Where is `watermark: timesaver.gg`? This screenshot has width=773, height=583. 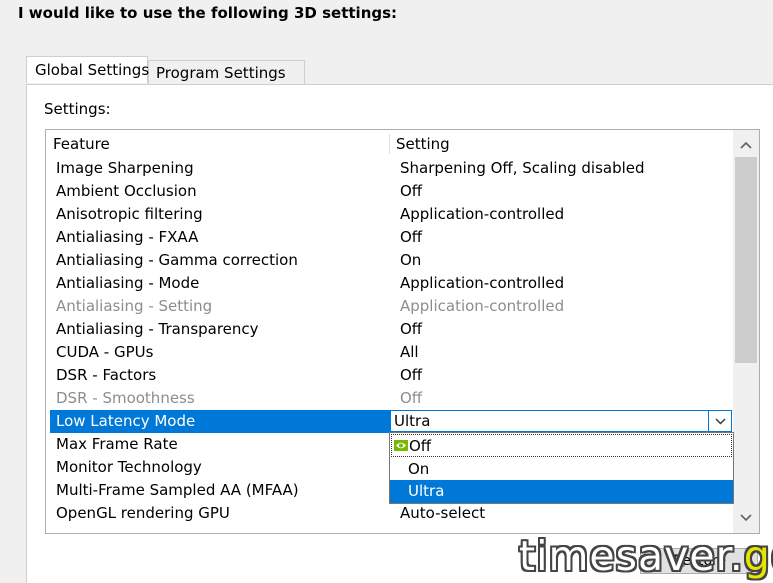 watermark: timesaver.gg is located at coordinates (646, 556).